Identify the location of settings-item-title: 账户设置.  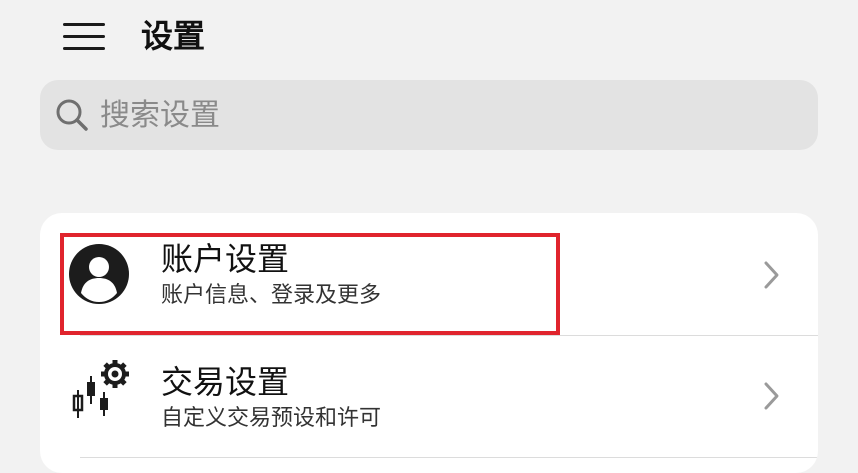
(225, 259).